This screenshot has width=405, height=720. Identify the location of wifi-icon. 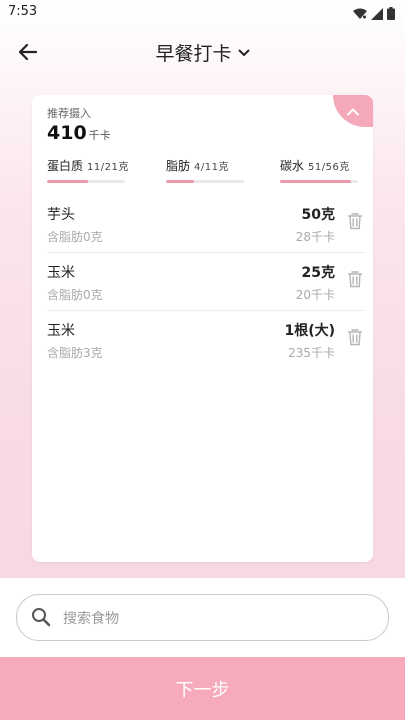
(360, 14).